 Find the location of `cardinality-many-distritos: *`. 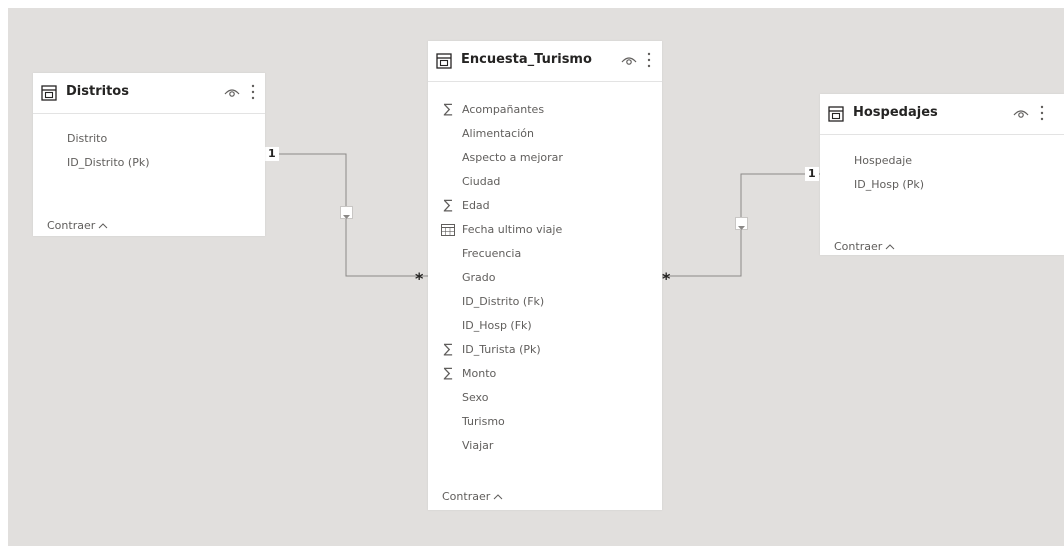

cardinality-many-distritos: * is located at coordinates (419, 278).